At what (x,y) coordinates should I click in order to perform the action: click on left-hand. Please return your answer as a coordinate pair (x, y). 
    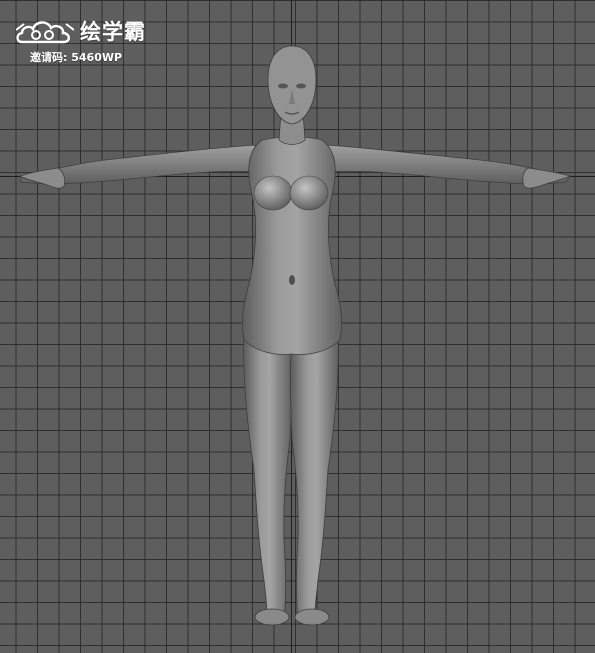
    Looking at the image, I should click on (42, 178).